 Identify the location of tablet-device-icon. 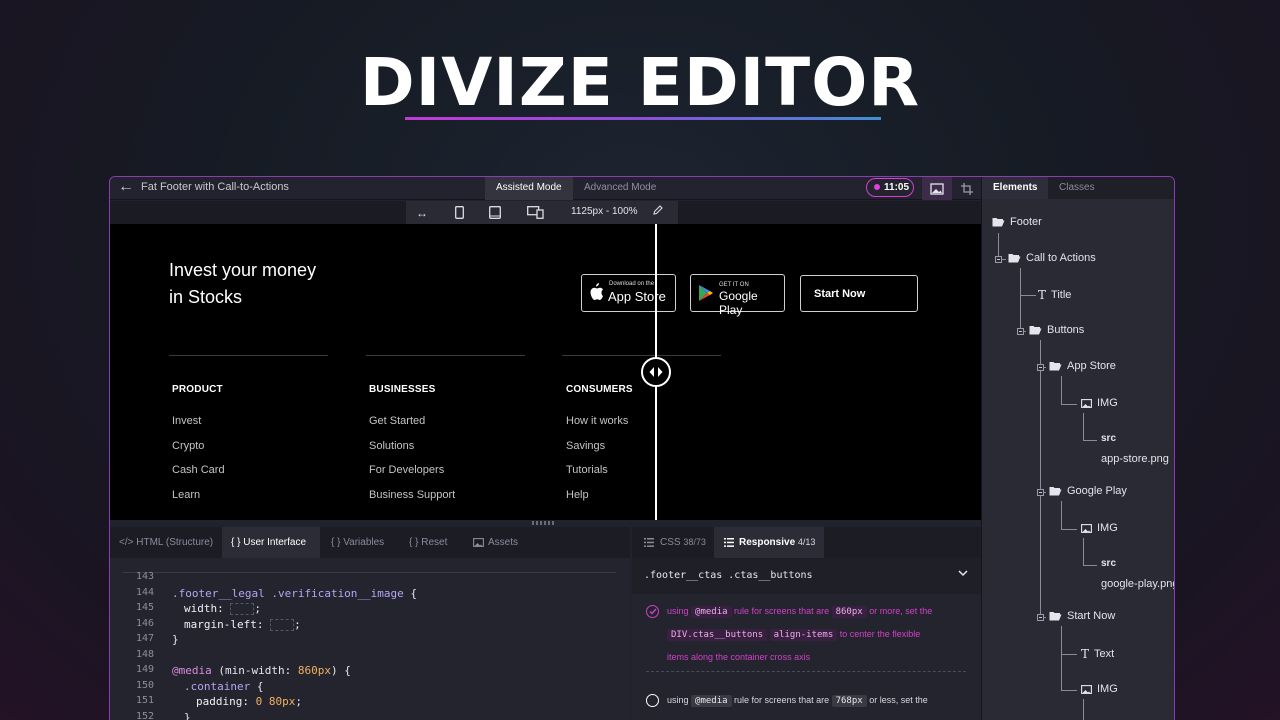
(495, 212).